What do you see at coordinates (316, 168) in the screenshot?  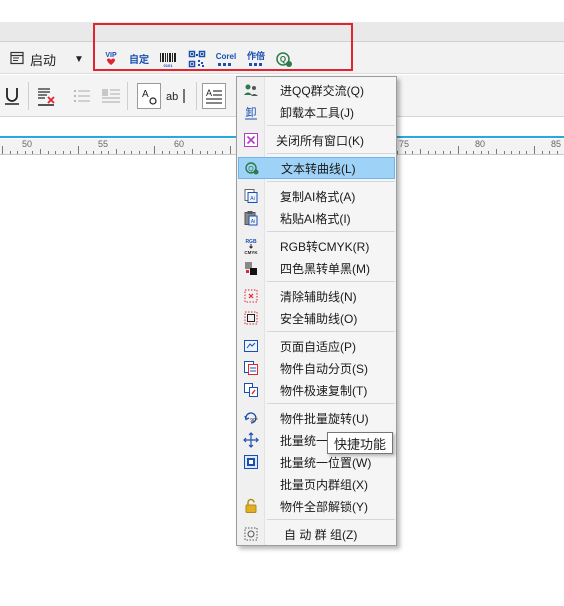 I see `menu-item-text-to-curve: Q 文本转曲线(L)` at bounding box center [316, 168].